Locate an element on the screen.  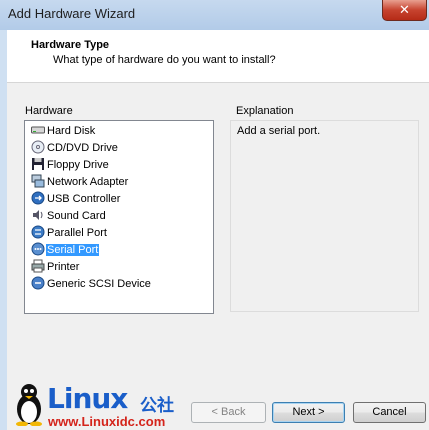
watermark-url: www.Linuxidc.com is located at coordinates (107, 421).